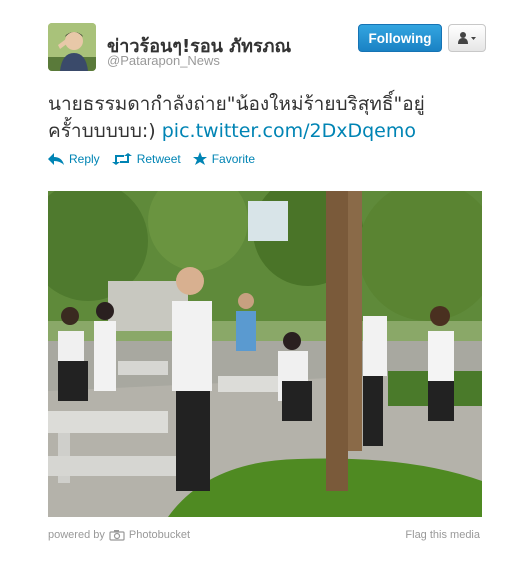  I want to click on person-dropdown-icon, so click(467, 38).